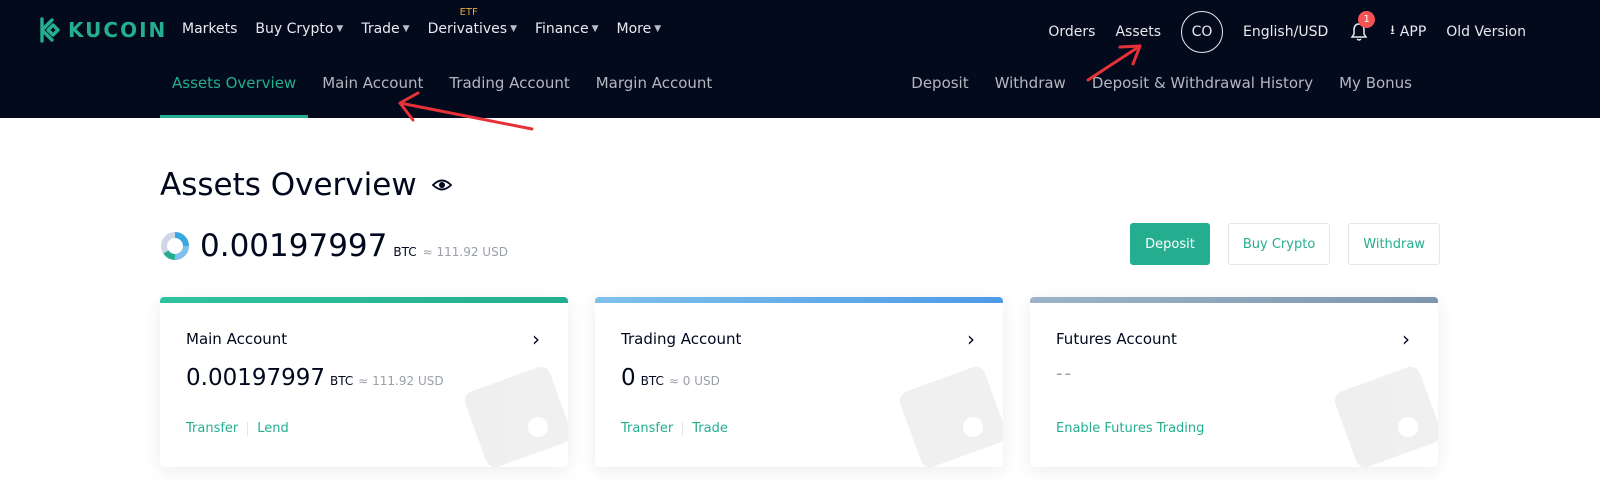 This screenshot has width=1600, height=480. I want to click on card-balance-value: 0.00197997, so click(256, 378).